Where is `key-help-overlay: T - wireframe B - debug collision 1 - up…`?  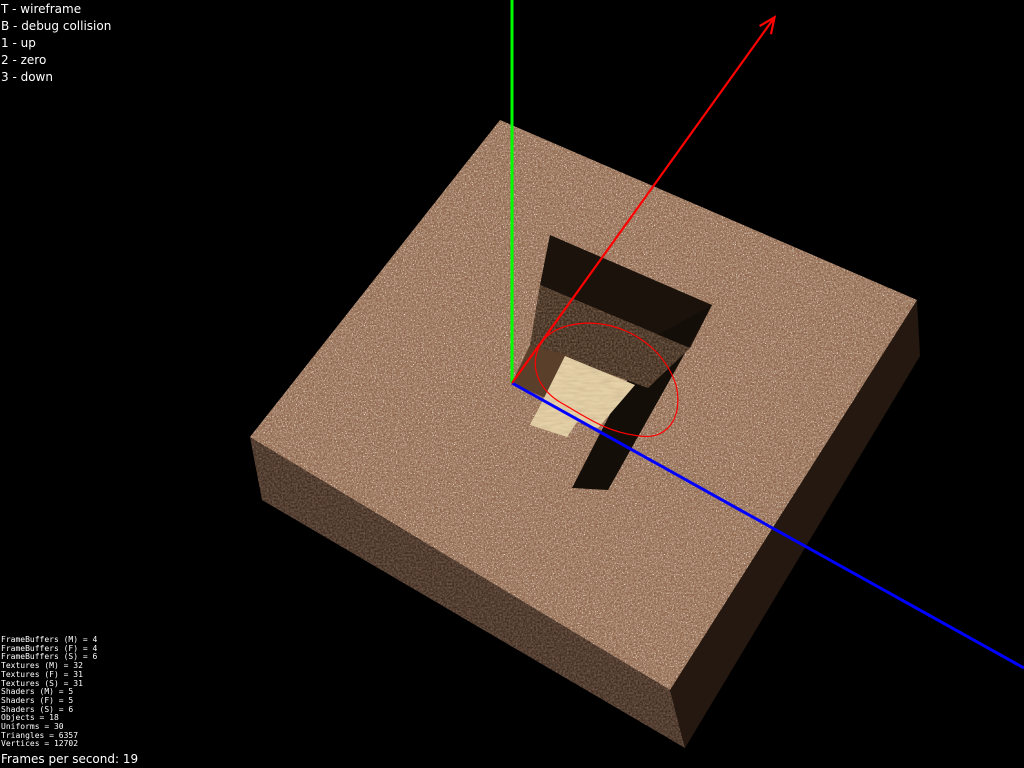 key-help-overlay: T - wireframe B - debug collision 1 - up… is located at coordinates (56, 43).